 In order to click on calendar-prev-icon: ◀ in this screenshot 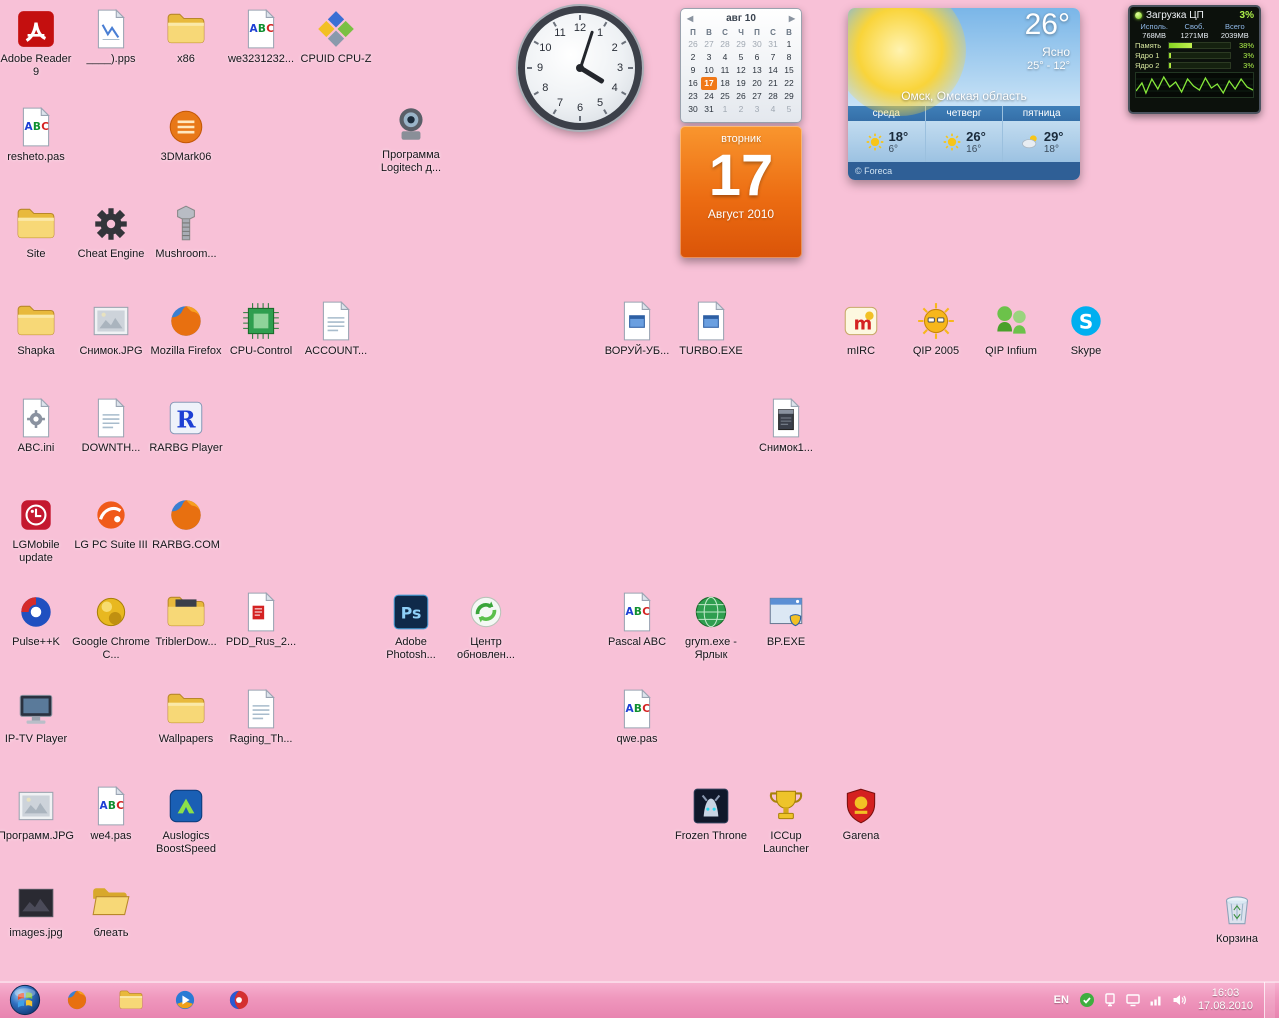, I will do `click(690, 18)`.